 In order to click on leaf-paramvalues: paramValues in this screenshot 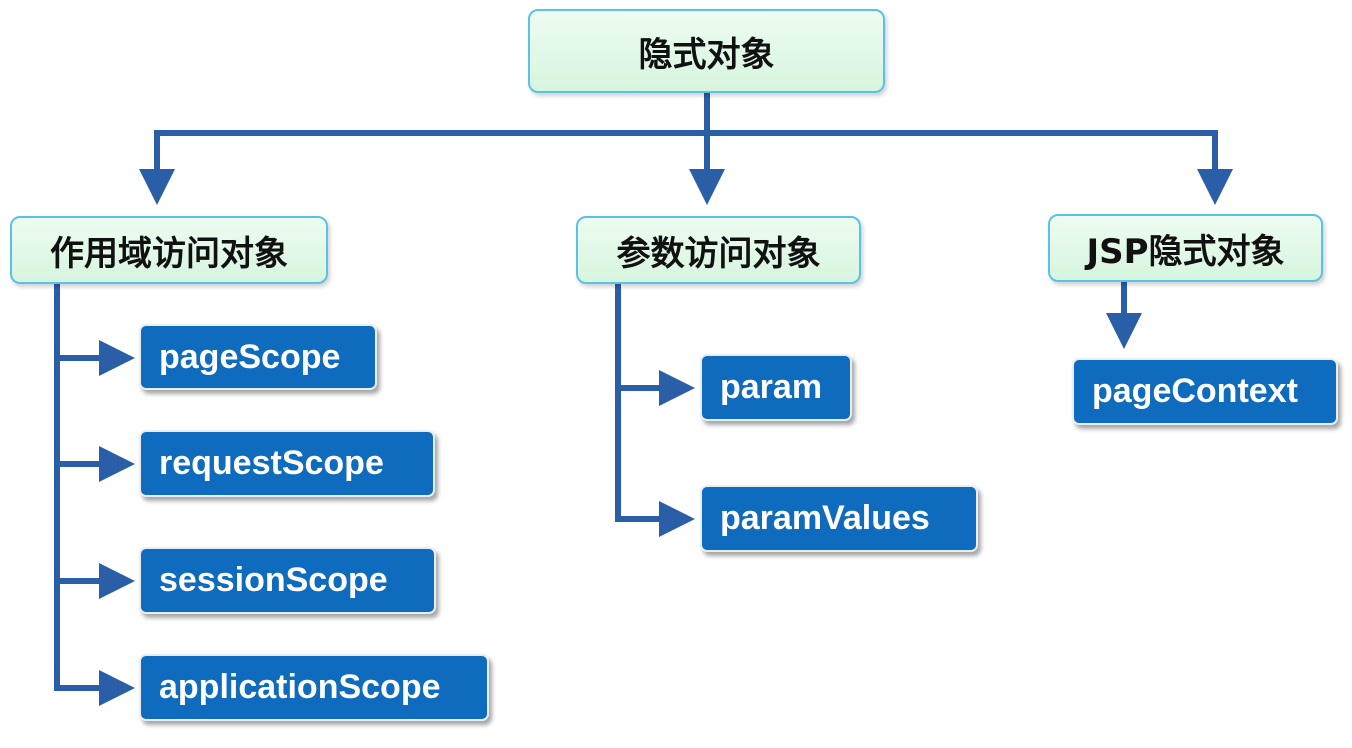, I will do `click(839, 518)`.